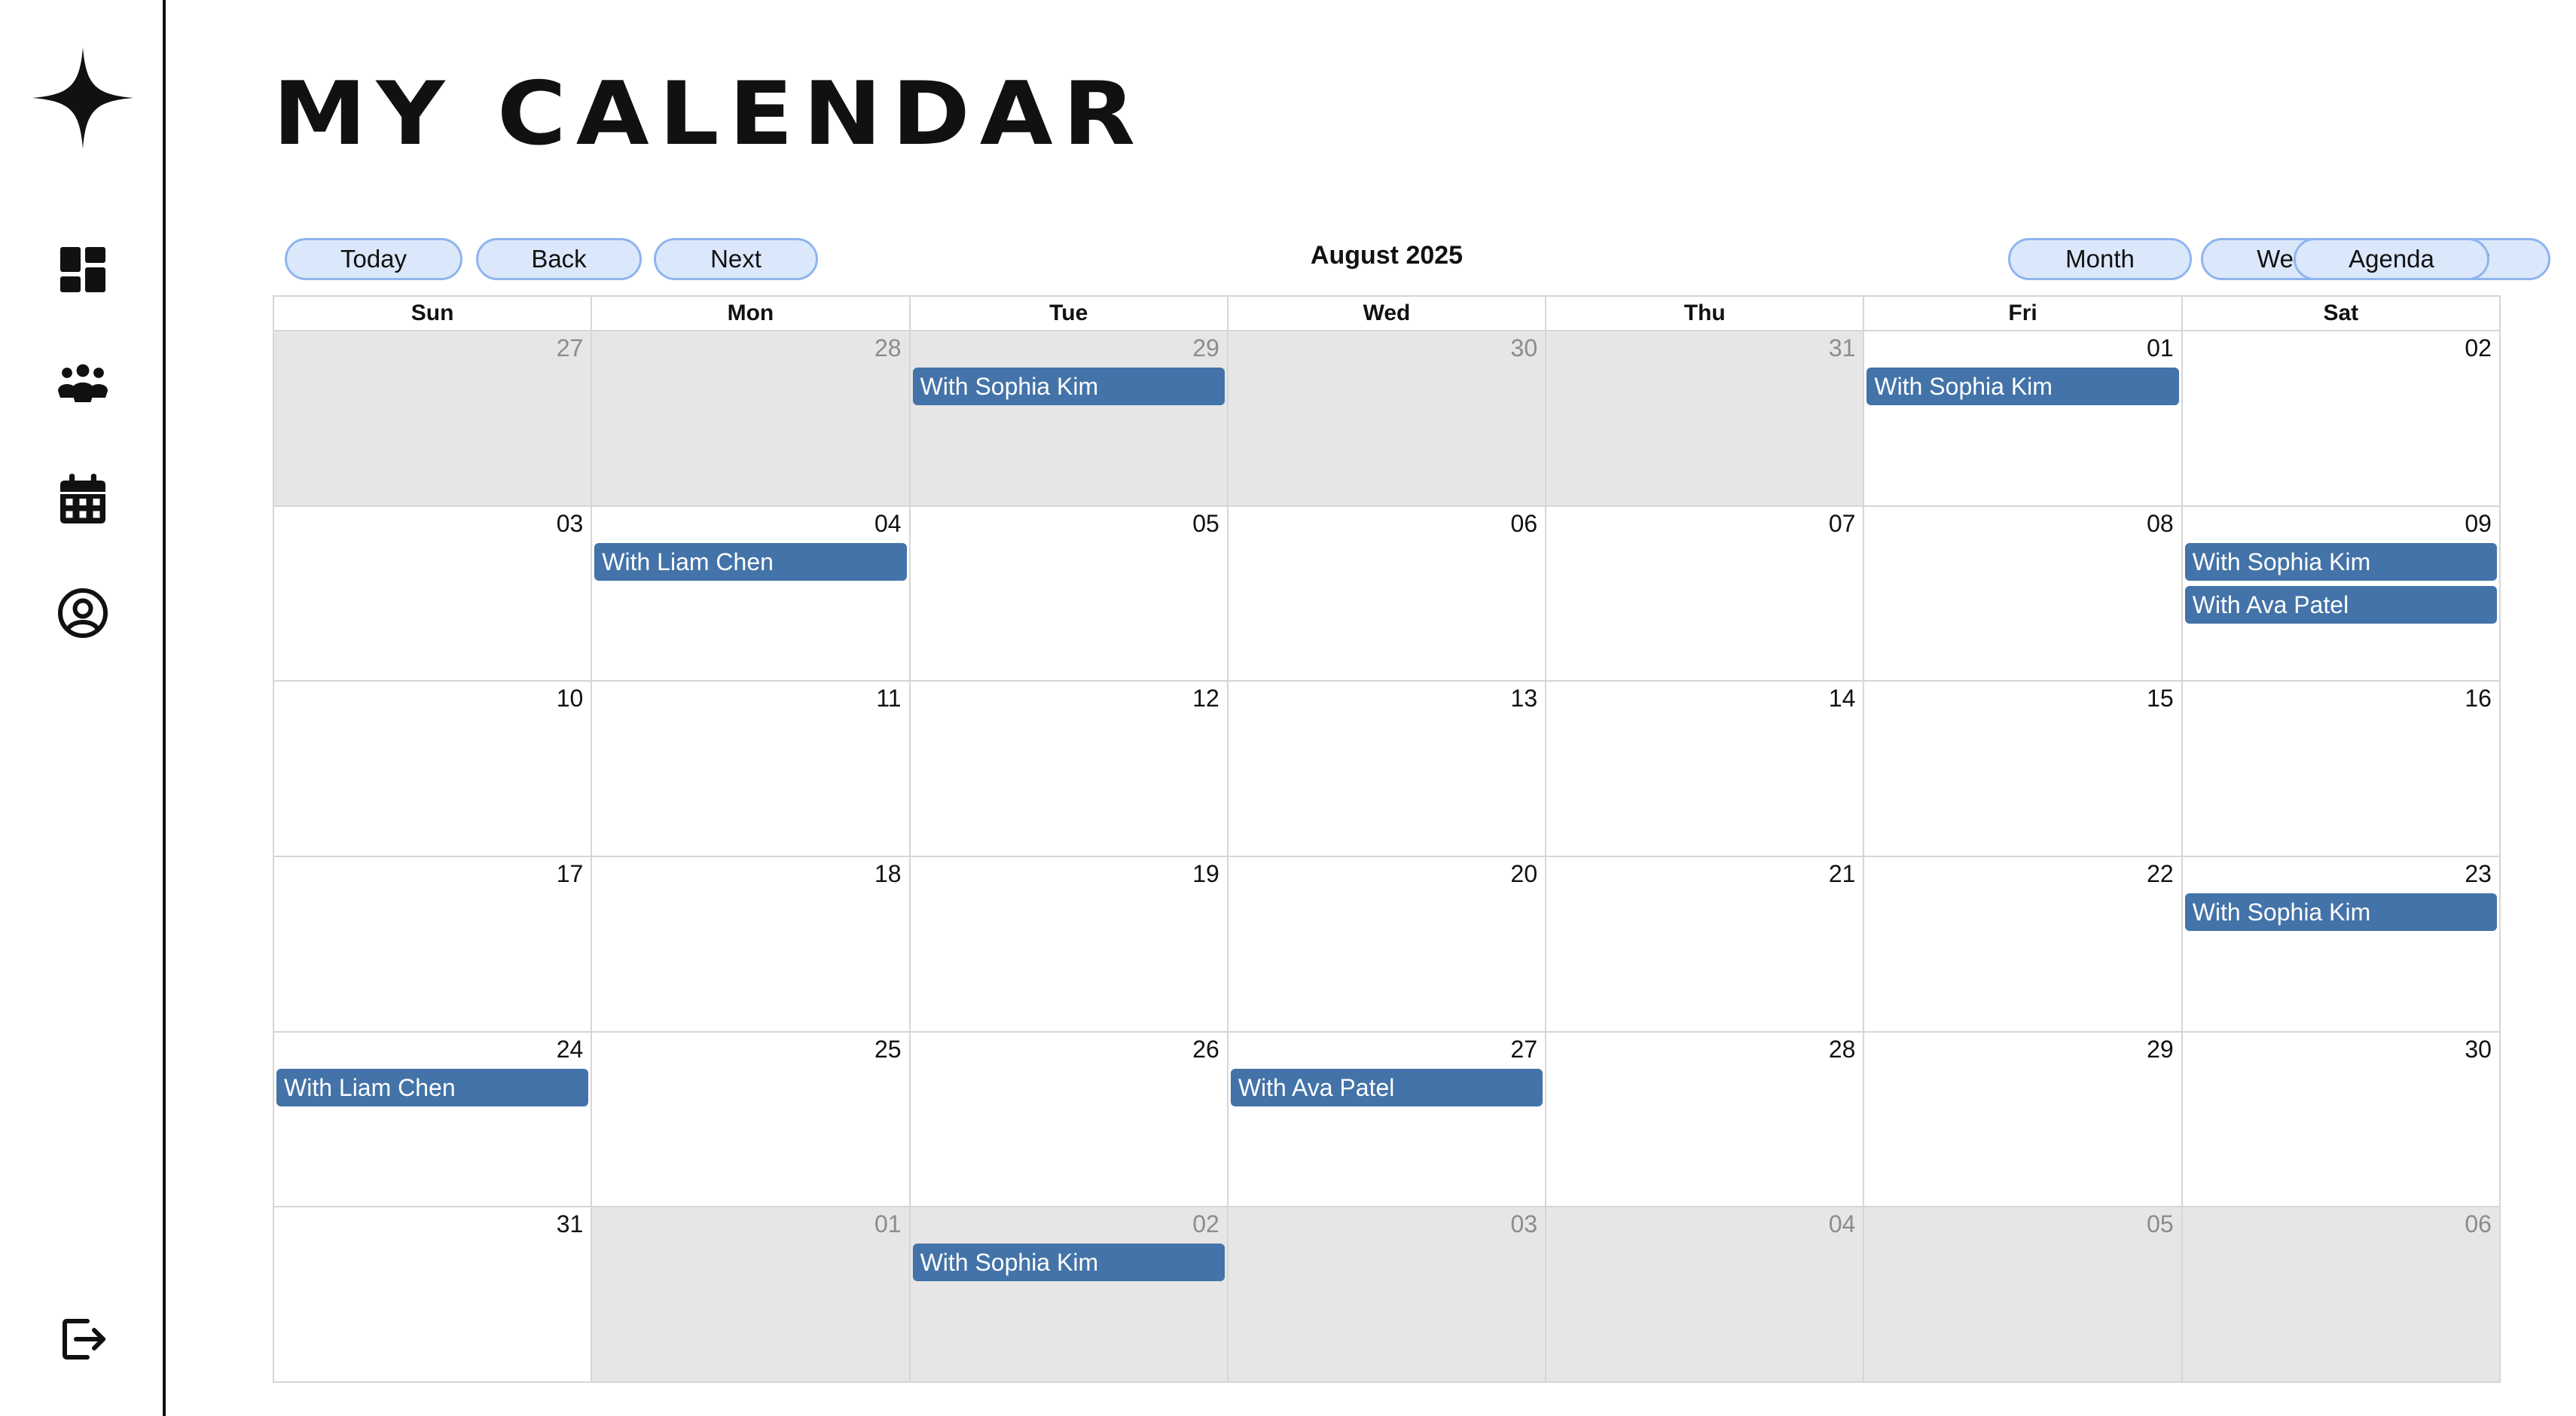  Describe the element at coordinates (2340, 769) in the screenshot. I see `day-cell: 16` at that location.